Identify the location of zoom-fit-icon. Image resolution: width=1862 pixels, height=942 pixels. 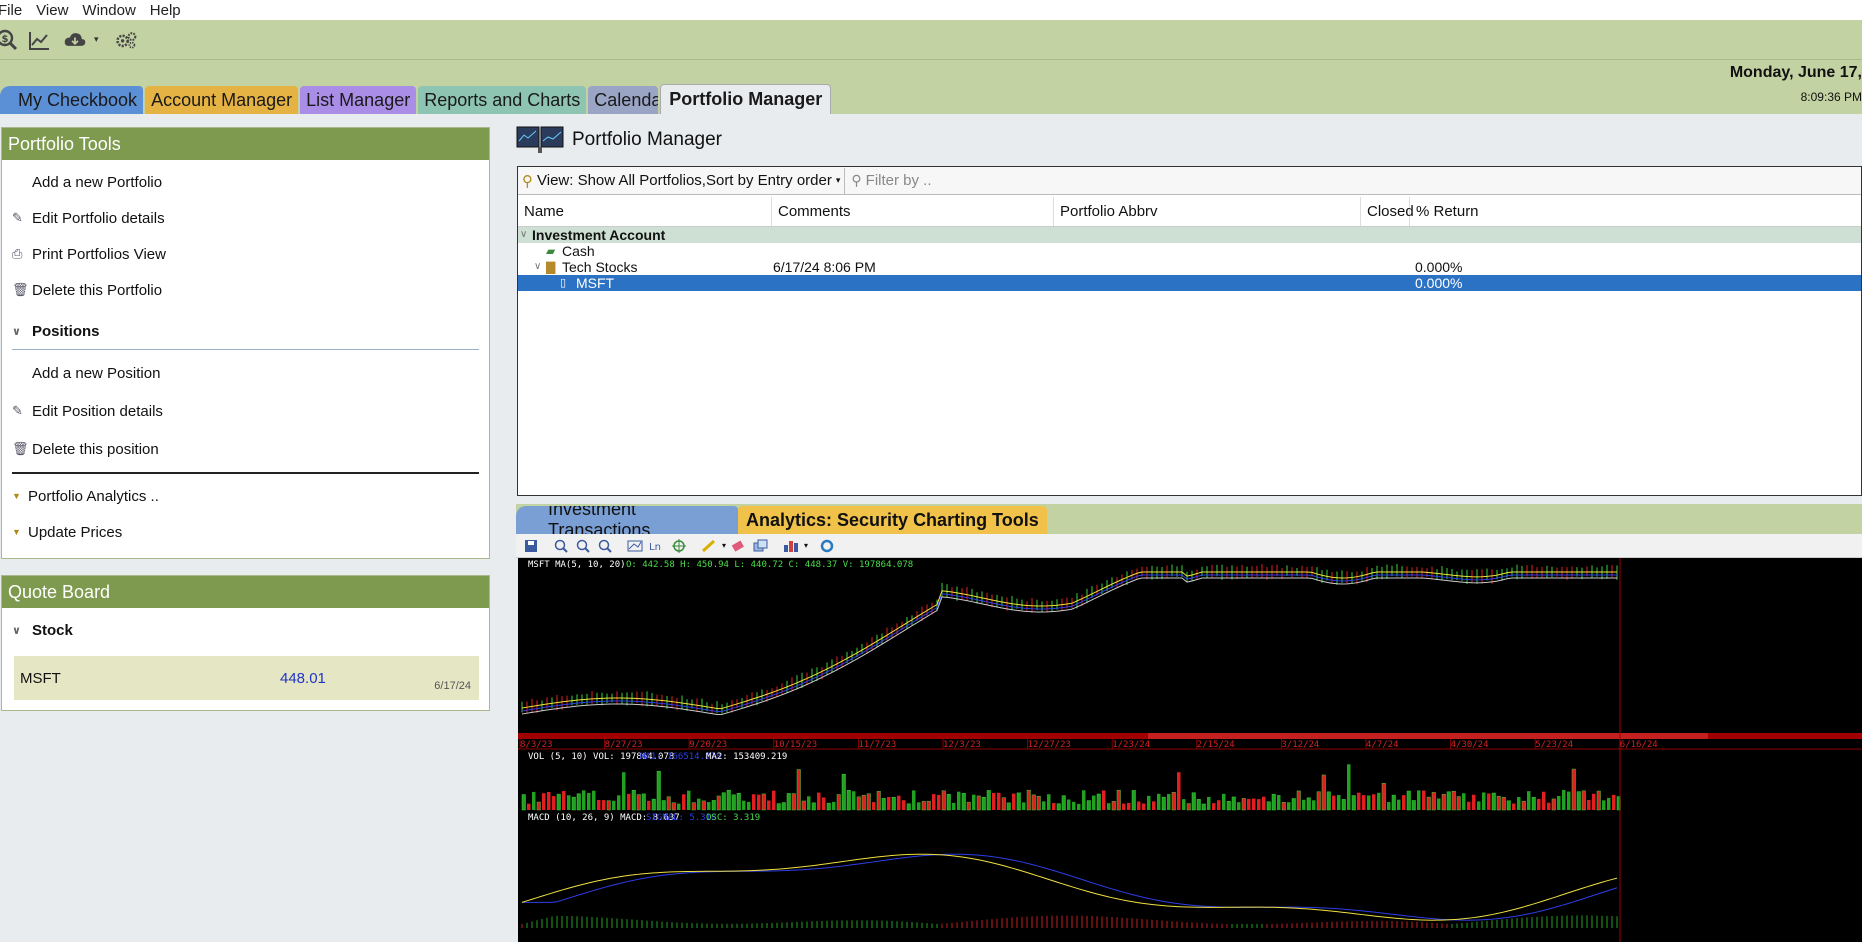
(605, 546).